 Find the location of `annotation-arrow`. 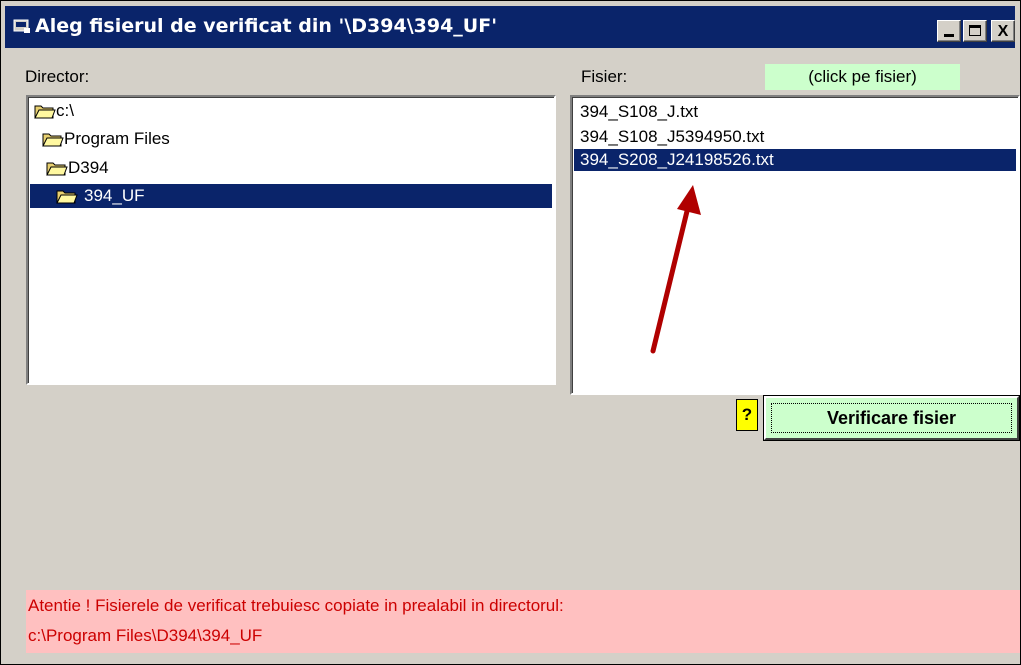

annotation-arrow is located at coordinates (675, 269).